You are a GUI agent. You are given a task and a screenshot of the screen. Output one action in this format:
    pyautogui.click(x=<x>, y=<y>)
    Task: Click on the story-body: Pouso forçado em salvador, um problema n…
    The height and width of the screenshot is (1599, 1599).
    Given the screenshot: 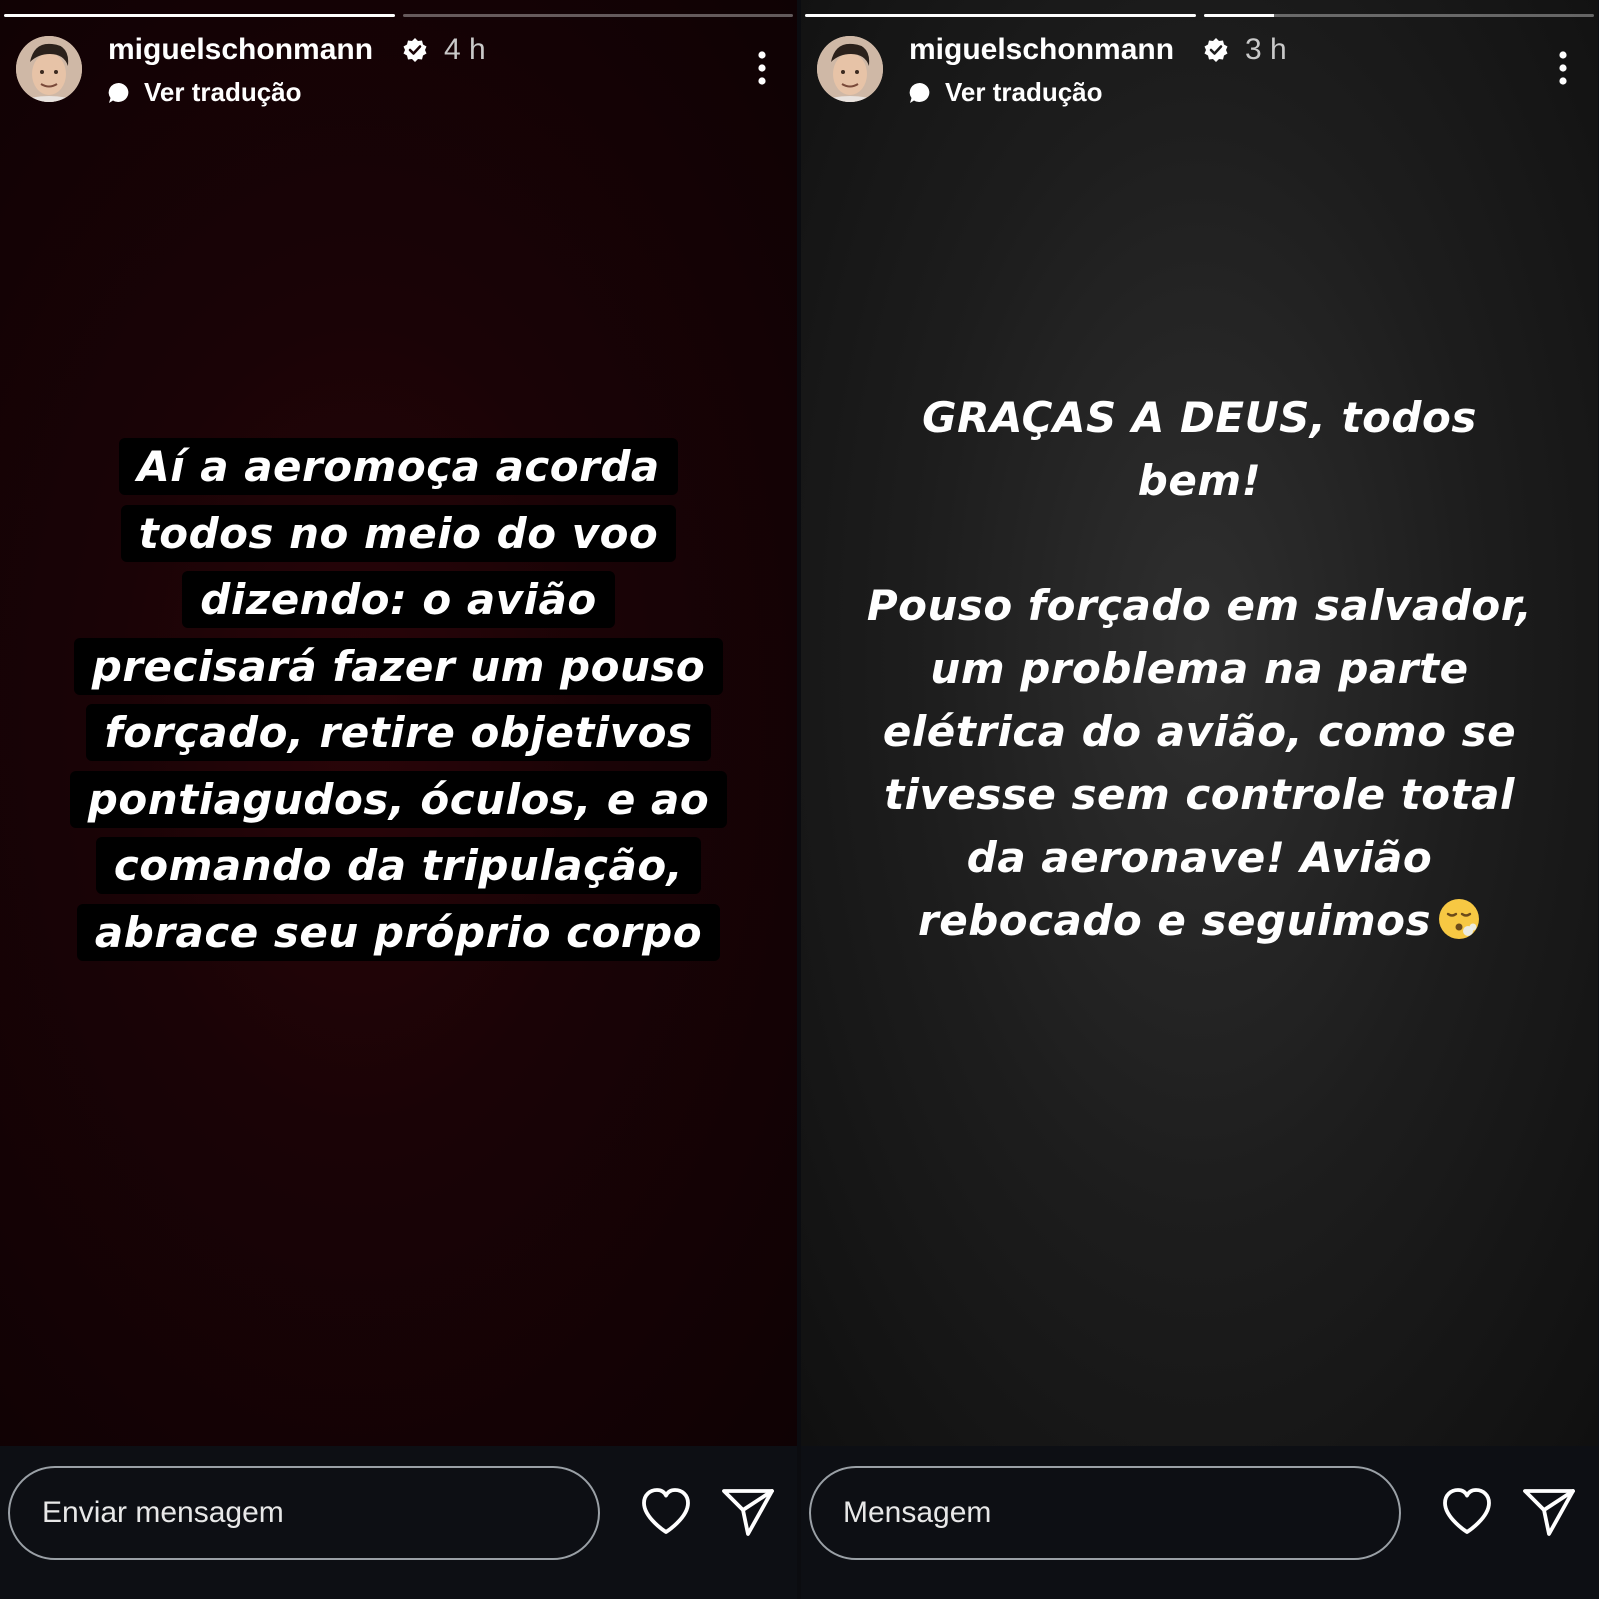 What is the action you would take?
    pyautogui.click(x=1199, y=763)
    